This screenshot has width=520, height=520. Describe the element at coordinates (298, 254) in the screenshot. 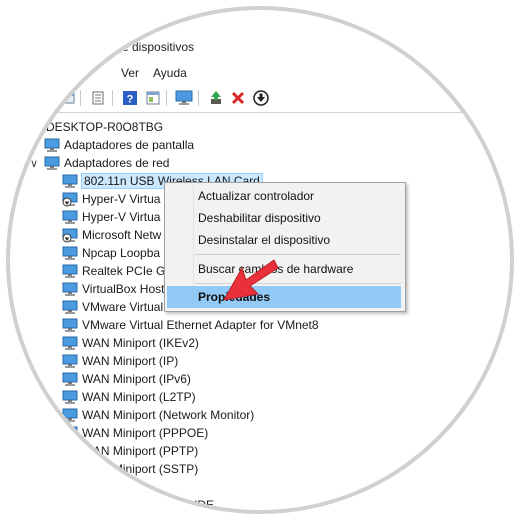

I see `menu-separator` at that location.